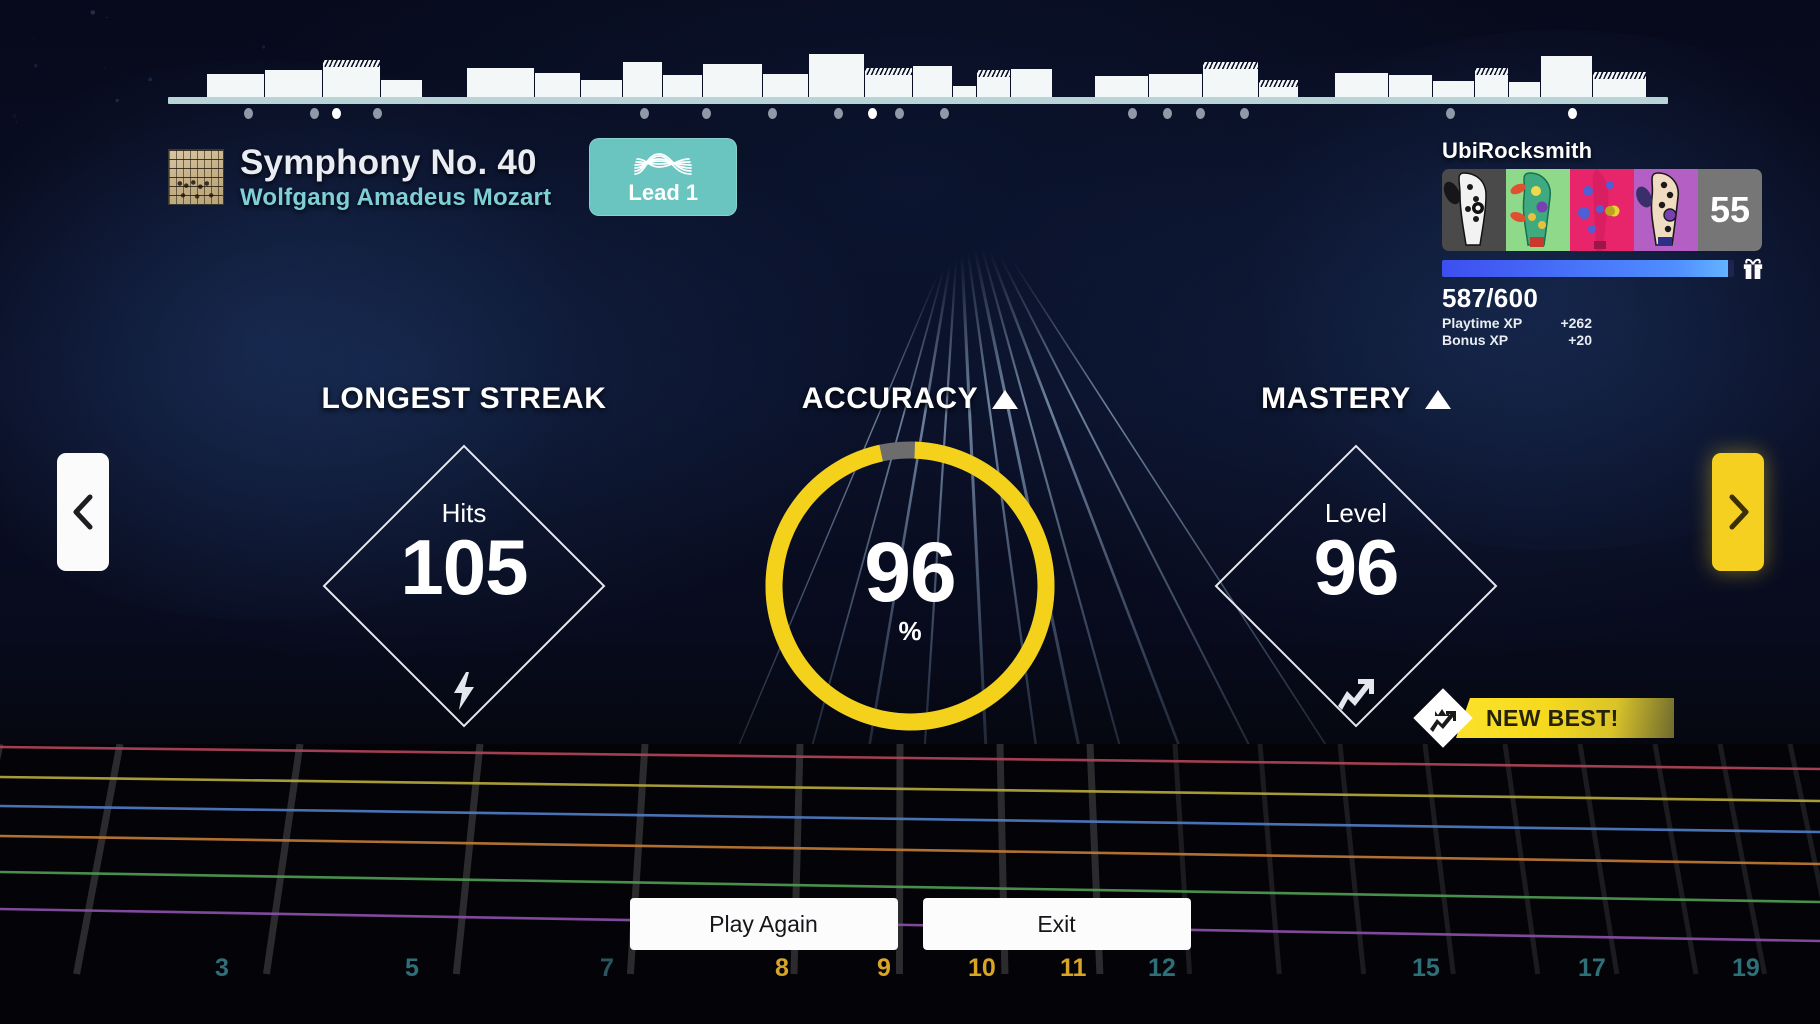 Image resolution: width=1820 pixels, height=1024 pixels. What do you see at coordinates (1746, 968) in the screenshot?
I see `fret-number: 19` at bounding box center [1746, 968].